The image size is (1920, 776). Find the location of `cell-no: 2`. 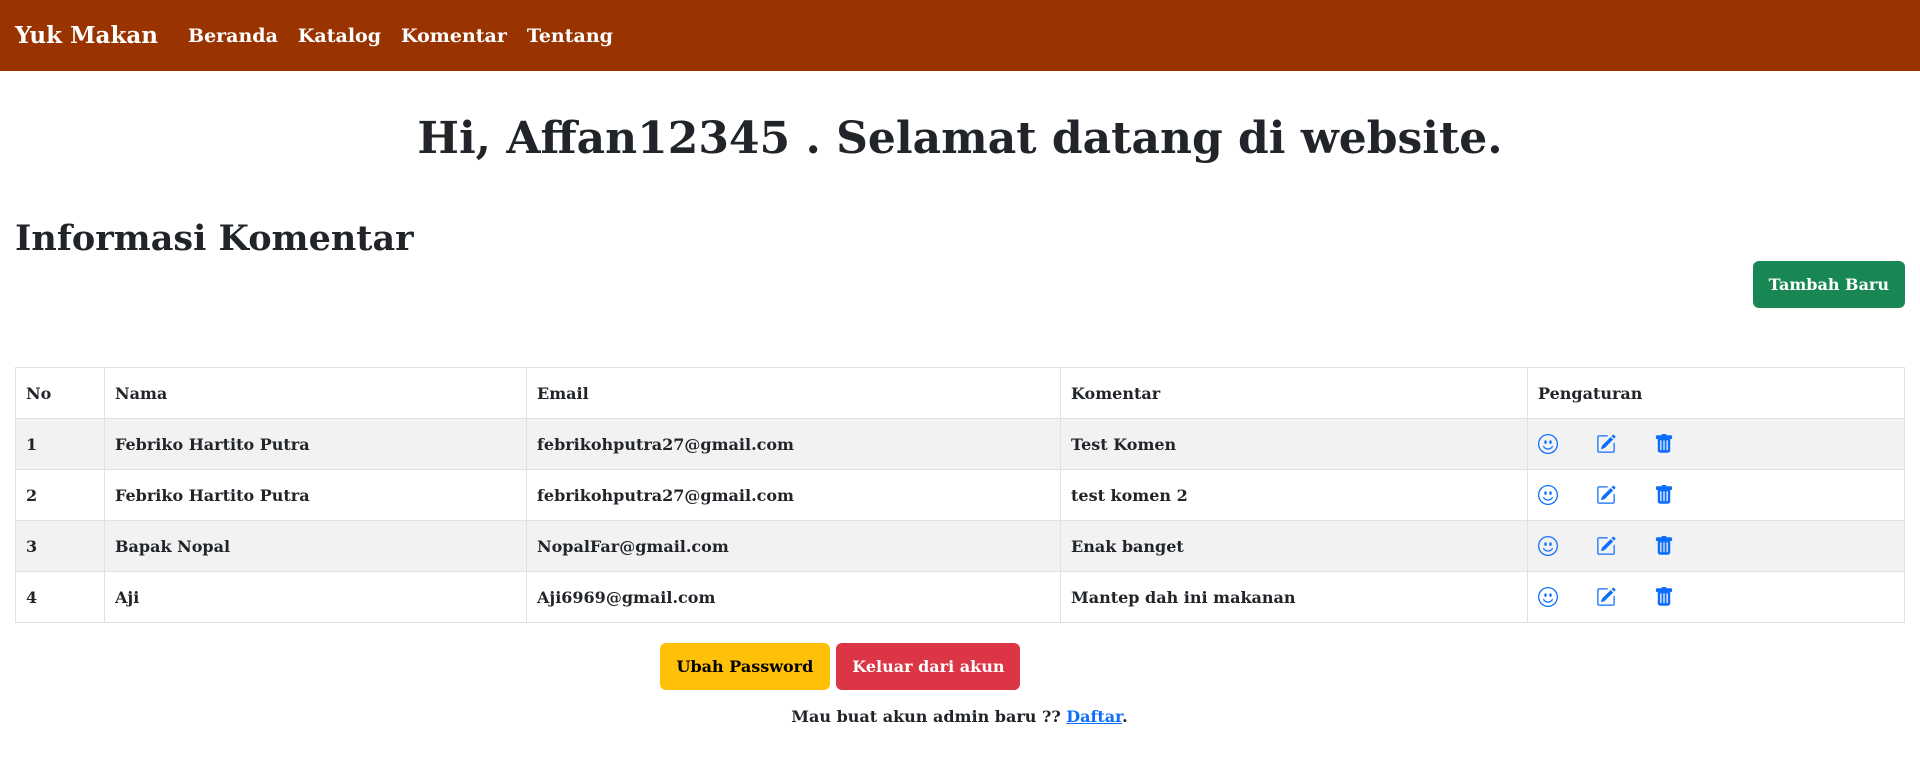

cell-no: 2 is located at coordinates (60, 495).